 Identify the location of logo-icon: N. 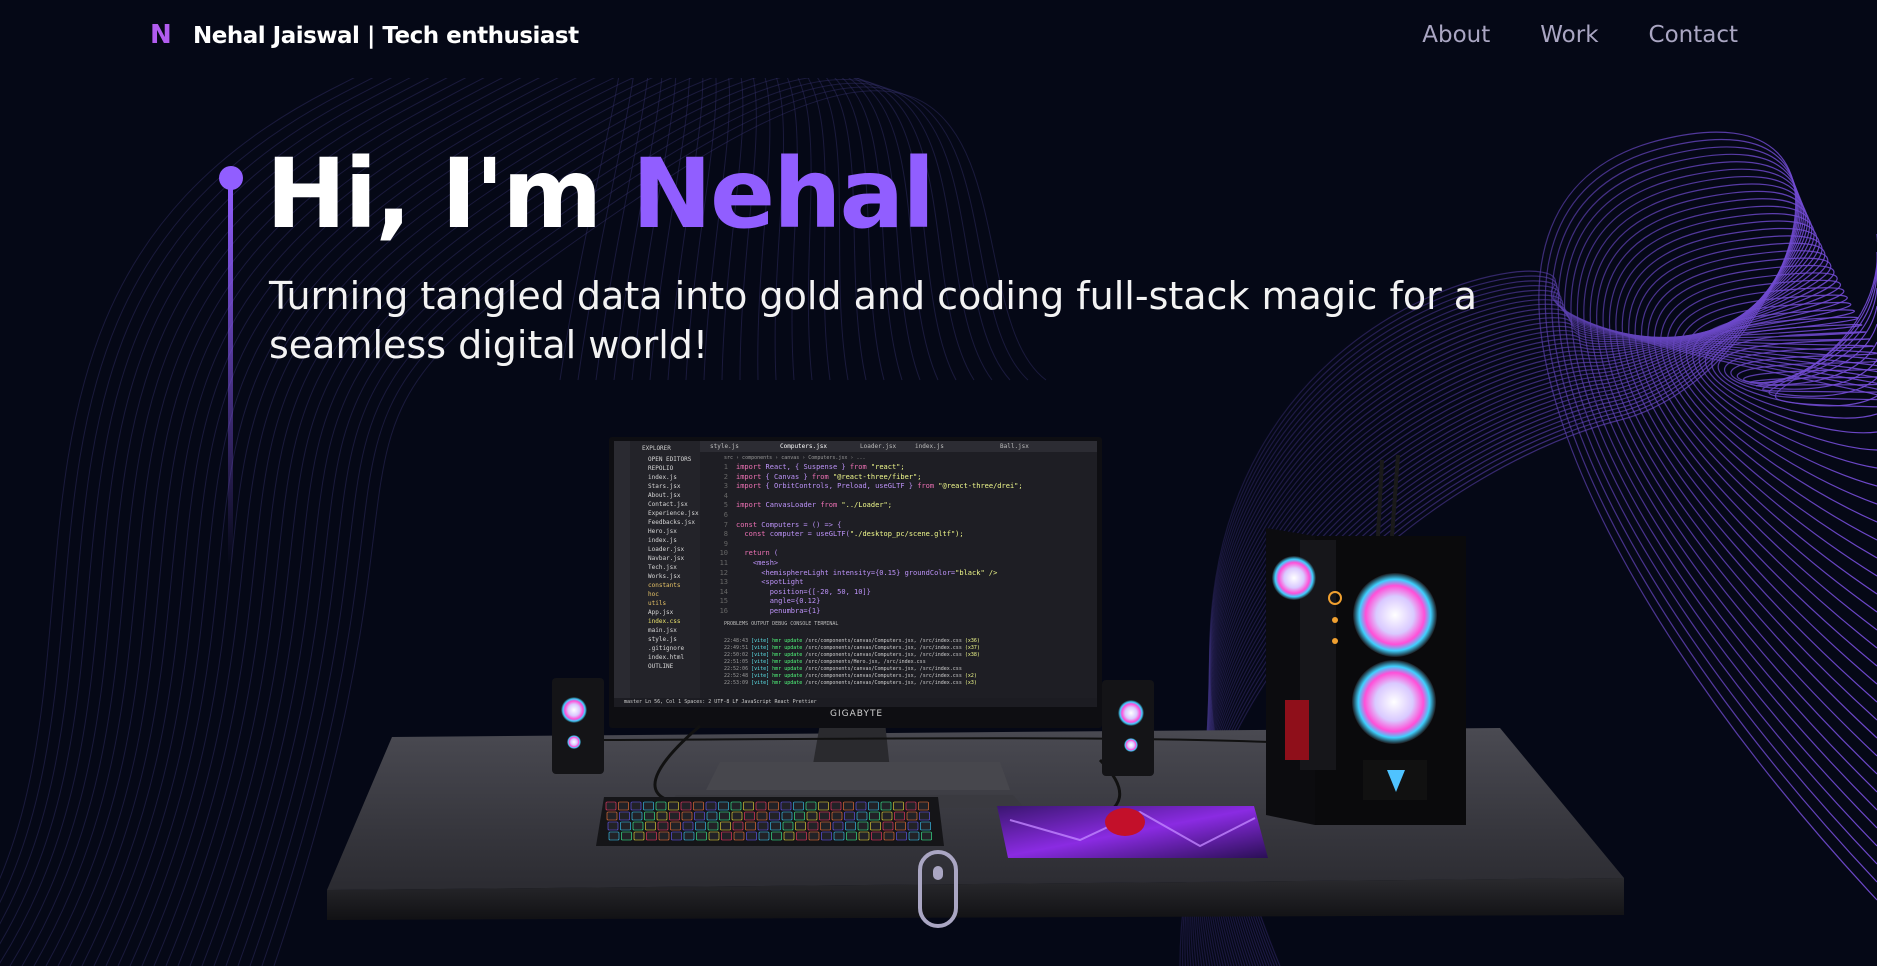
(161, 35).